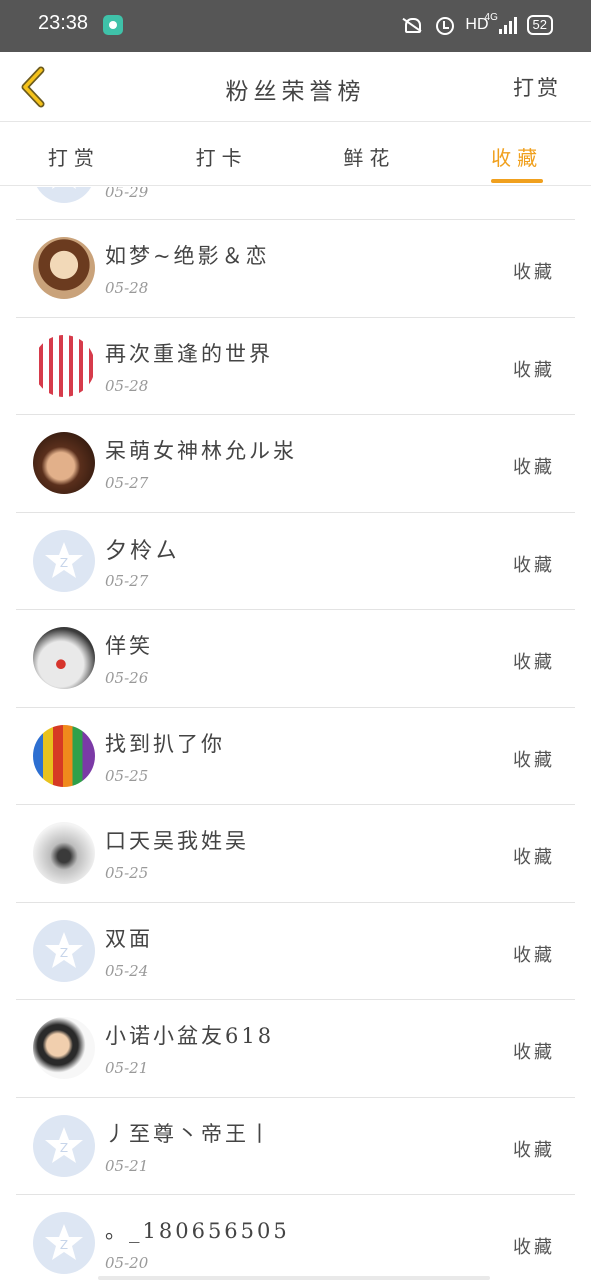 Image resolution: width=591 pixels, height=1280 pixels. What do you see at coordinates (201, 451) in the screenshot?
I see `list-item-name: 呆萌女神林允ル汖` at bounding box center [201, 451].